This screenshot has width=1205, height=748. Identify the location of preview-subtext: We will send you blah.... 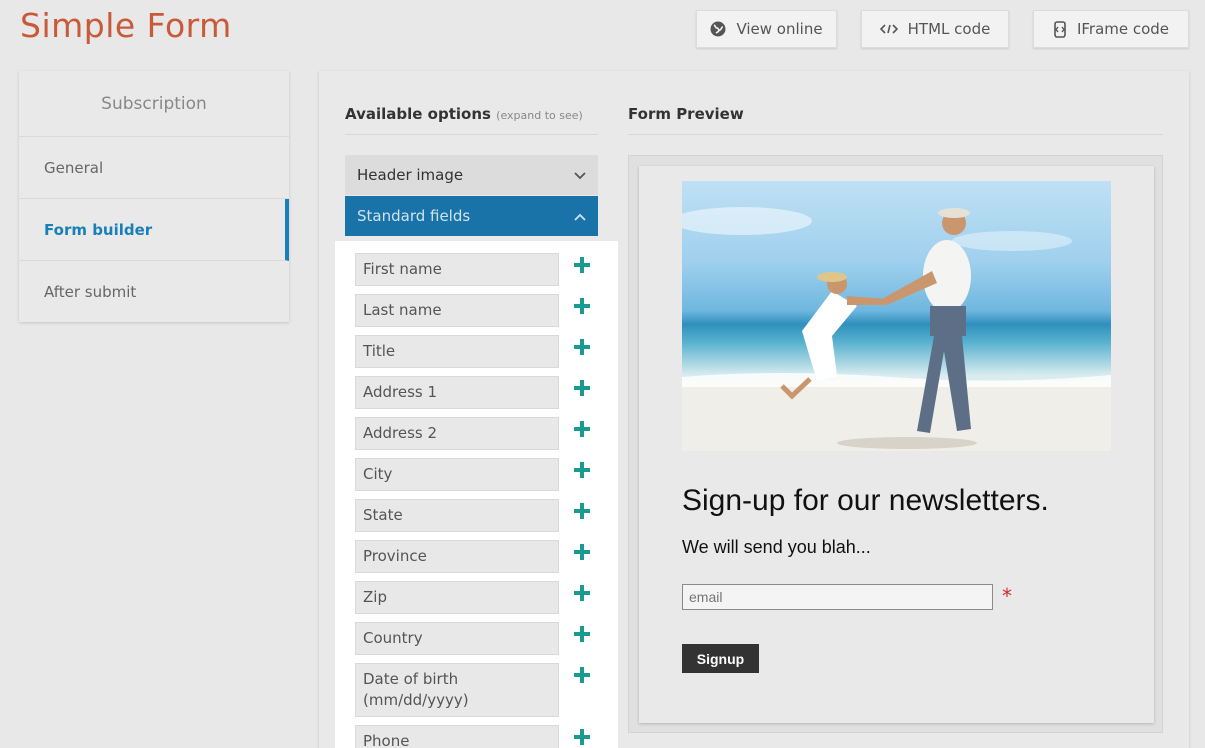
(776, 547).